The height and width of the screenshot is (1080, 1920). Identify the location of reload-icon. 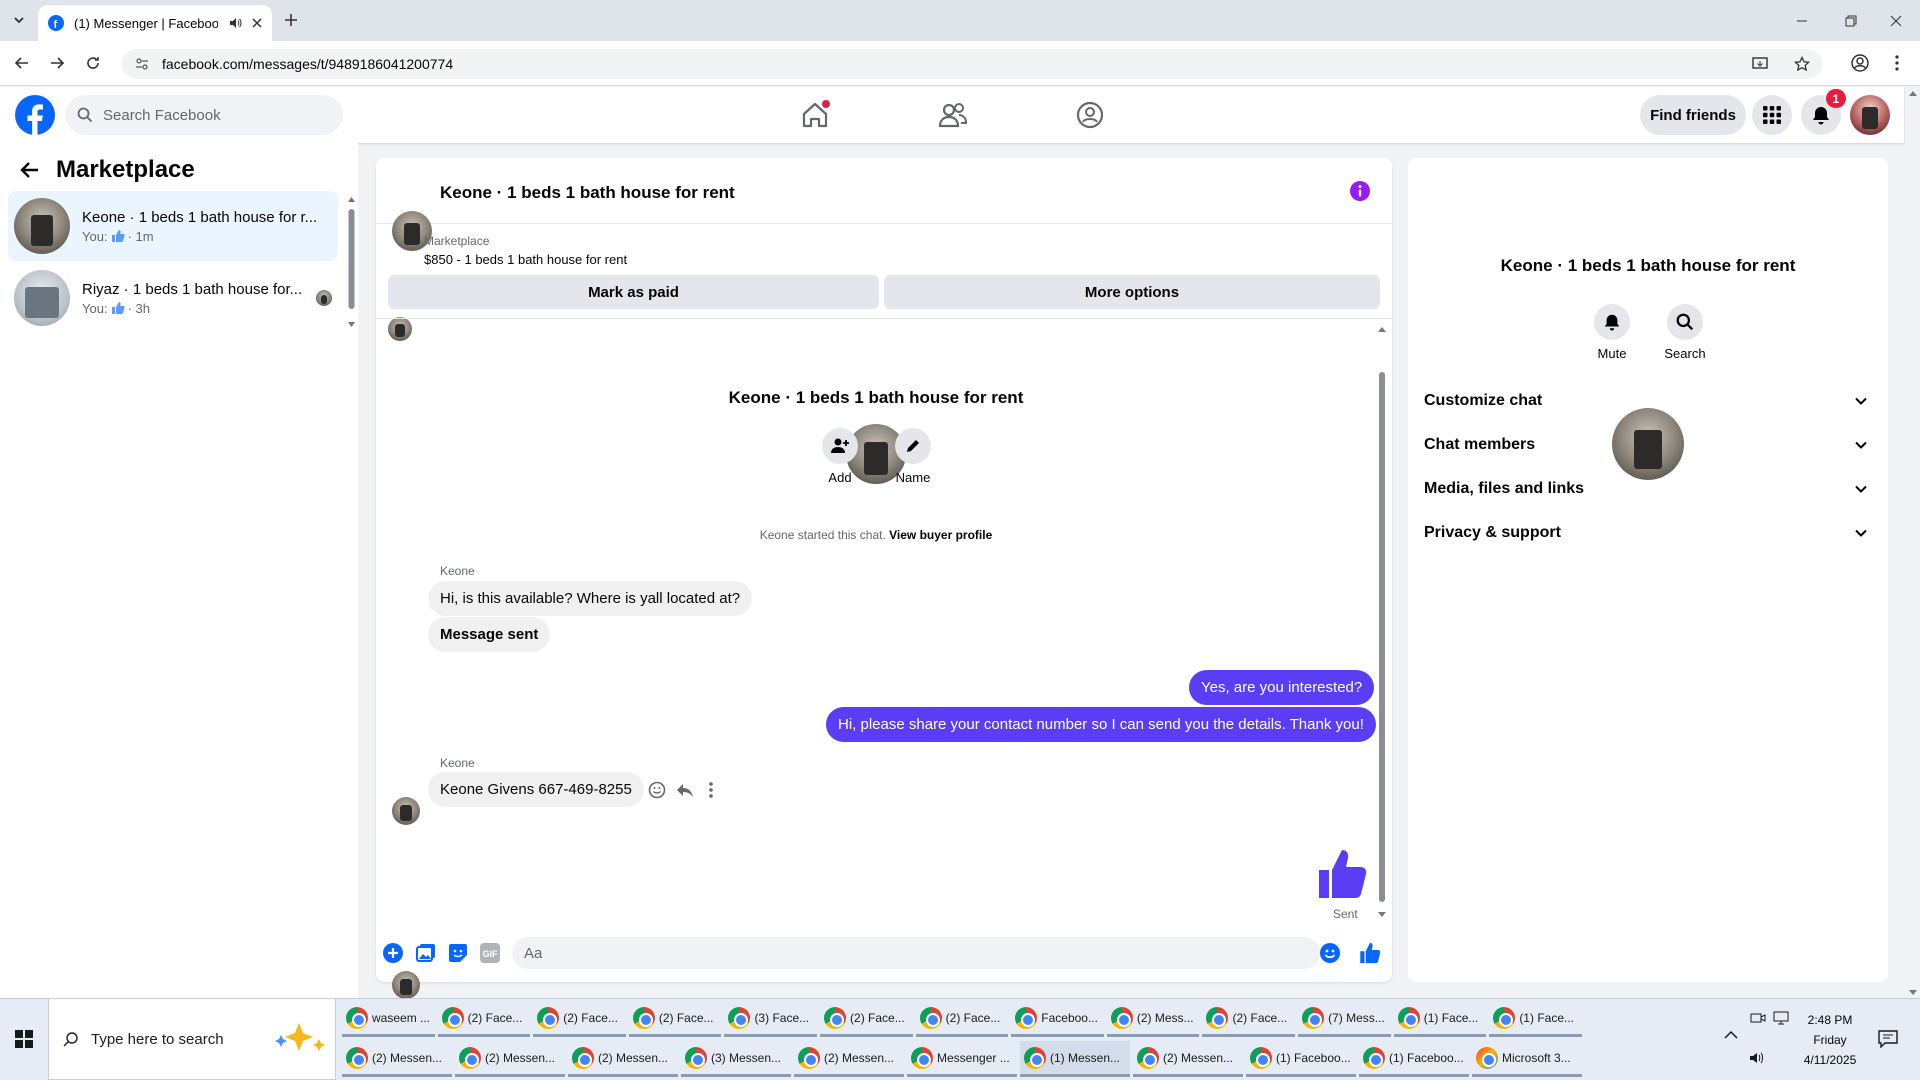
(93, 63).